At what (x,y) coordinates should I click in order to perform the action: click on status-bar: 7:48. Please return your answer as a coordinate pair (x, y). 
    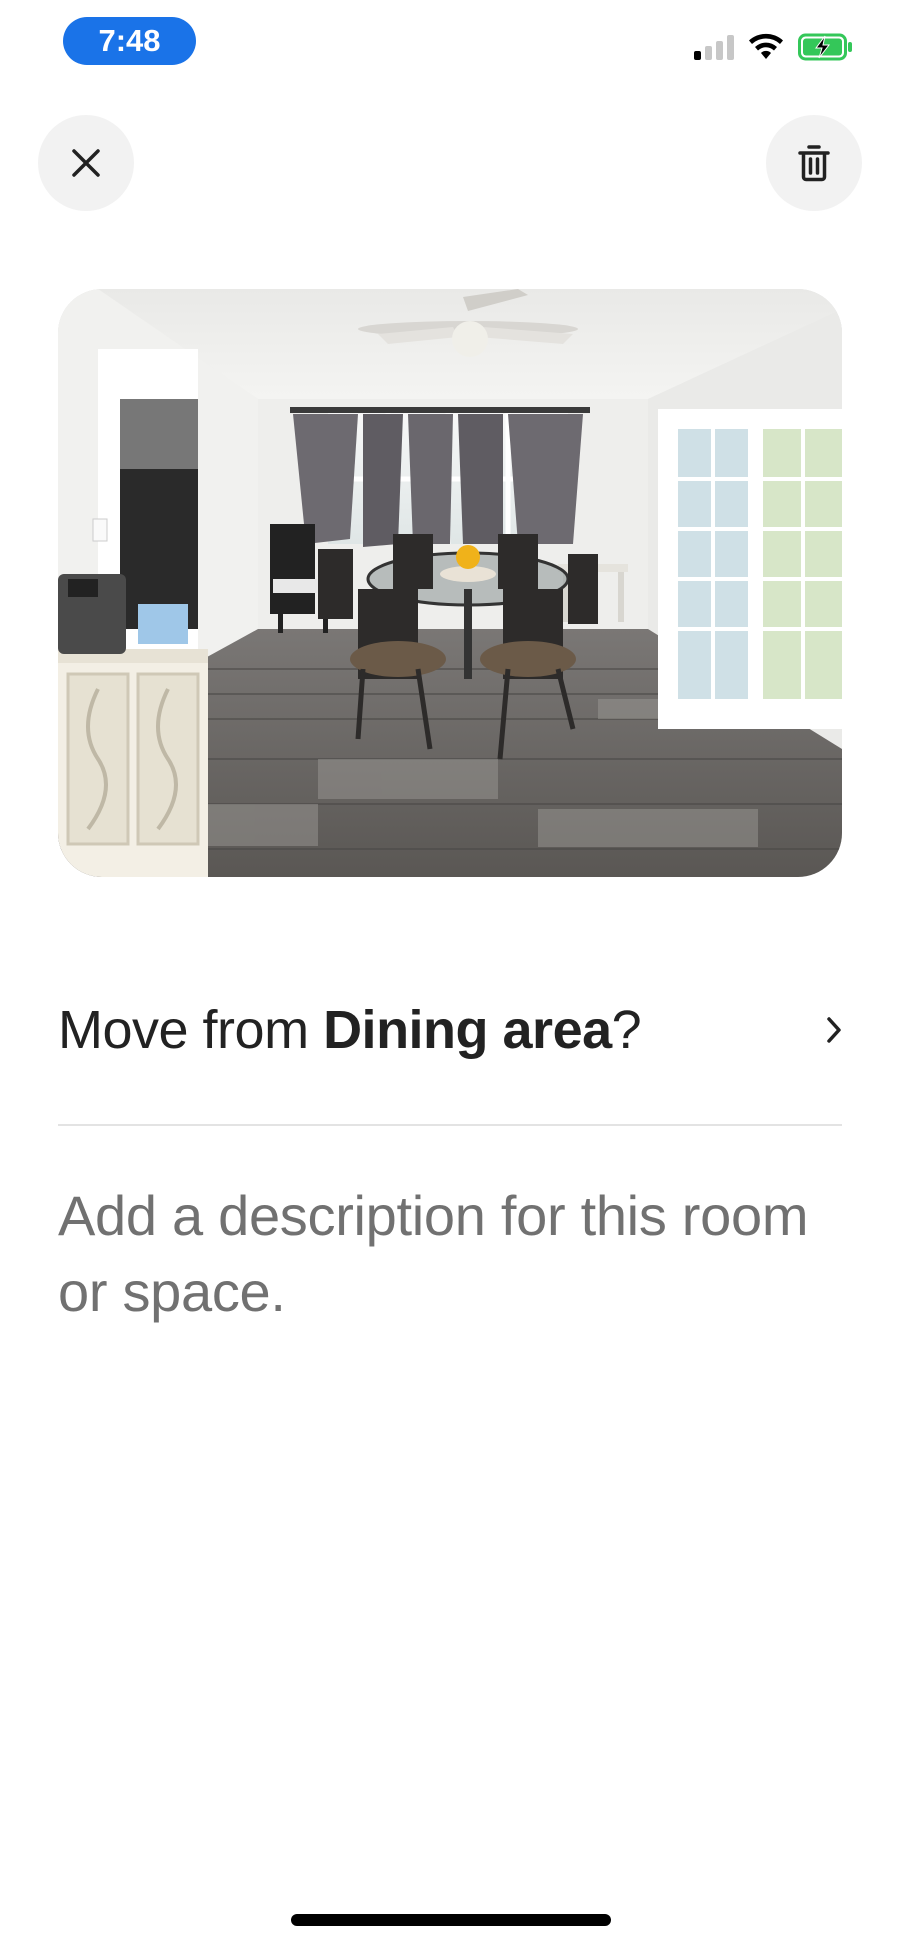
    Looking at the image, I should click on (450, 45).